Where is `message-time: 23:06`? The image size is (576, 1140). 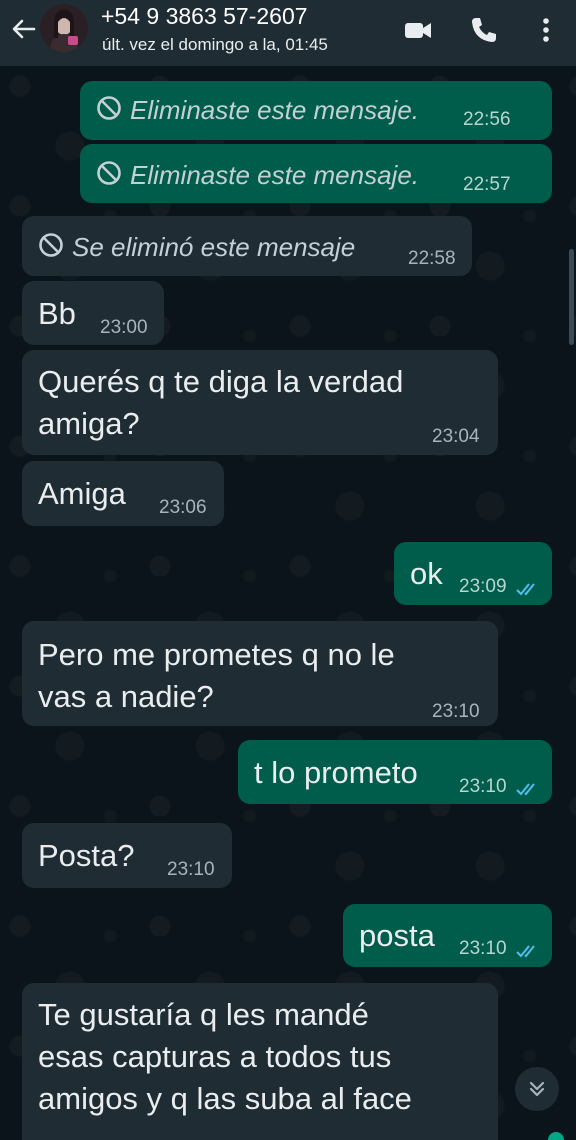
message-time: 23:06 is located at coordinates (183, 507).